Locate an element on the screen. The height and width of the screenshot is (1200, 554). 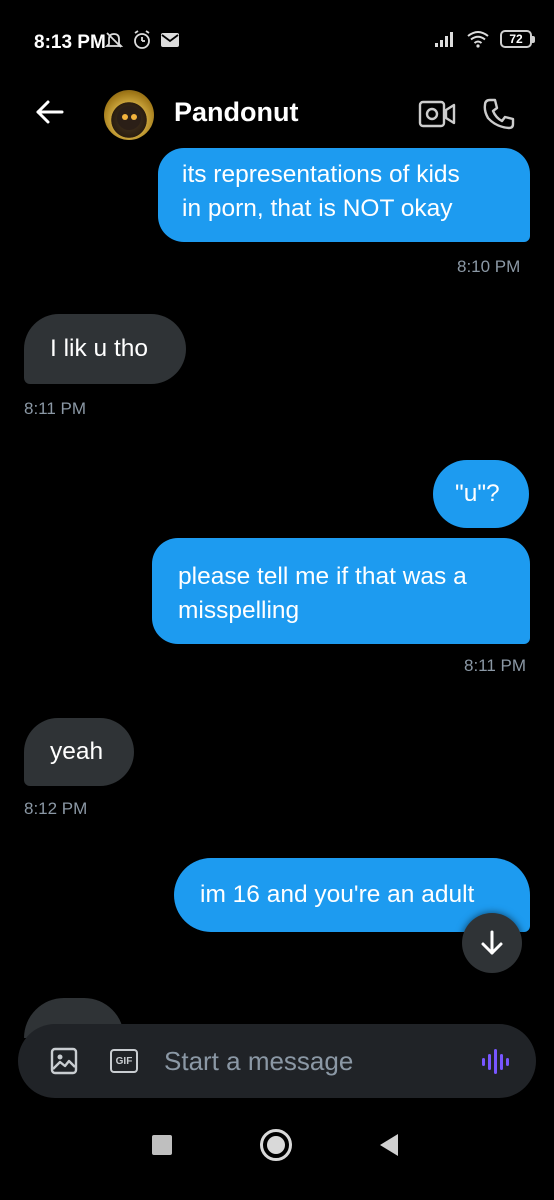
avatar is located at coordinates (129, 115).